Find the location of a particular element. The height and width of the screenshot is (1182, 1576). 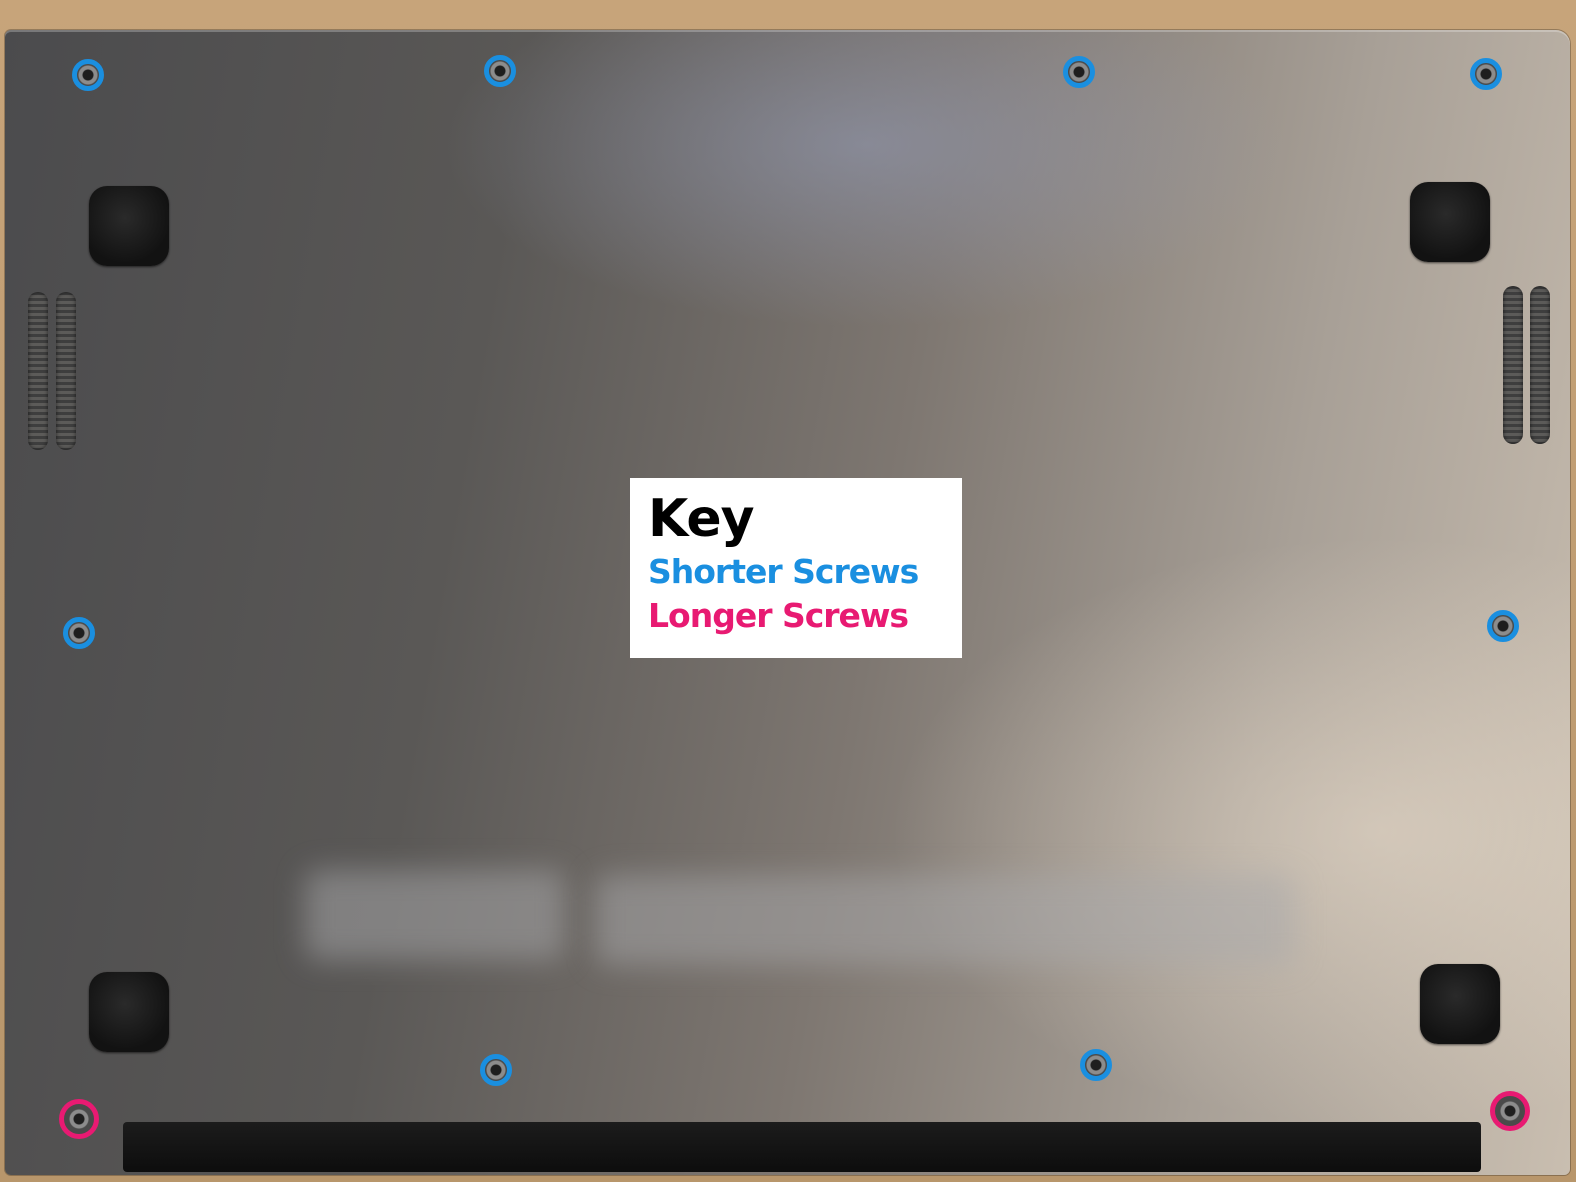

legend-title: Key is located at coordinates (701, 519).